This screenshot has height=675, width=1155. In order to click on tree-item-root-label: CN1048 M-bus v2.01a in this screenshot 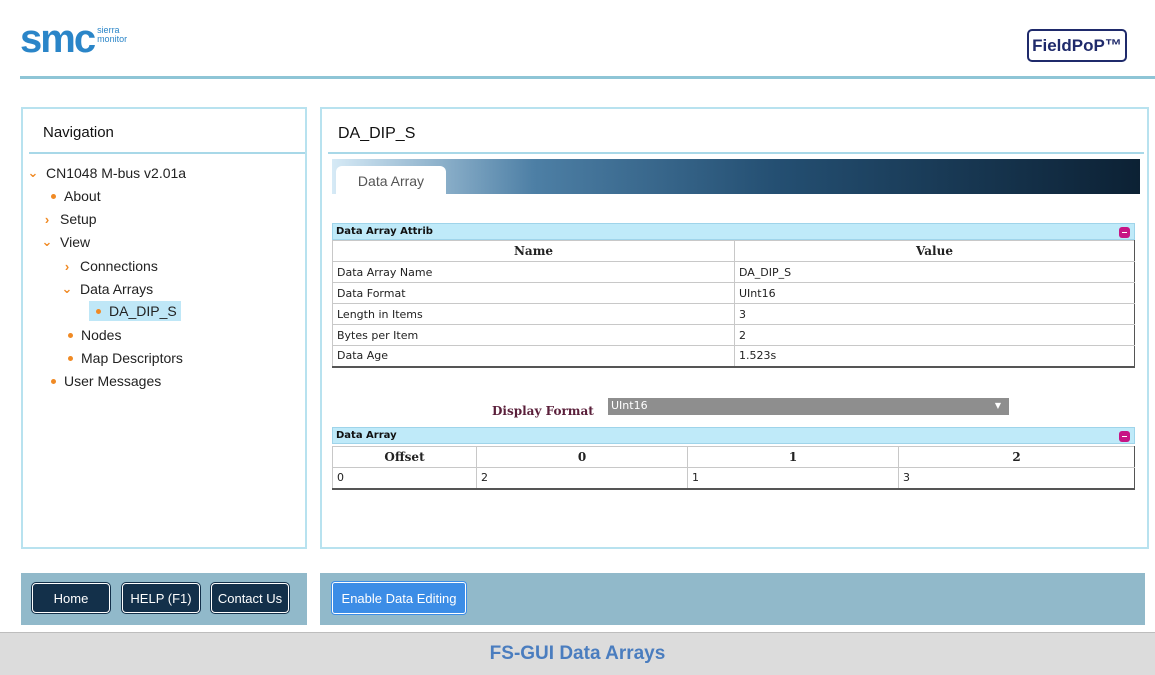, I will do `click(116, 173)`.